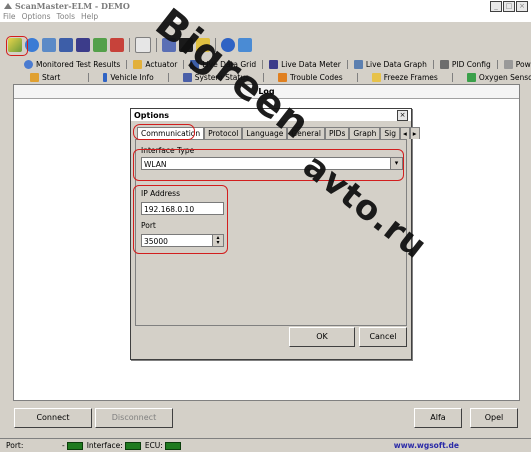 The image size is (531, 452). What do you see at coordinates (36, 17) in the screenshot?
I see `menu-options: Options` at bounding box center [36, 17].